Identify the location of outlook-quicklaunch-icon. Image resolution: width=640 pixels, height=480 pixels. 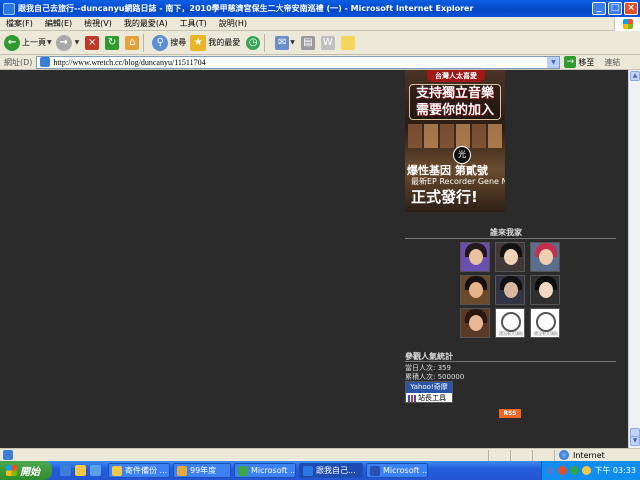
(80, 470).